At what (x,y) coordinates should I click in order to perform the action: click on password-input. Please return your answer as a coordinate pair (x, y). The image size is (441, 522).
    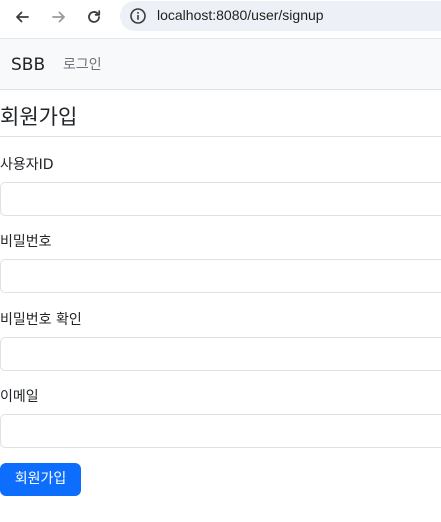
    Looking at the image, I should click on (220, 276).